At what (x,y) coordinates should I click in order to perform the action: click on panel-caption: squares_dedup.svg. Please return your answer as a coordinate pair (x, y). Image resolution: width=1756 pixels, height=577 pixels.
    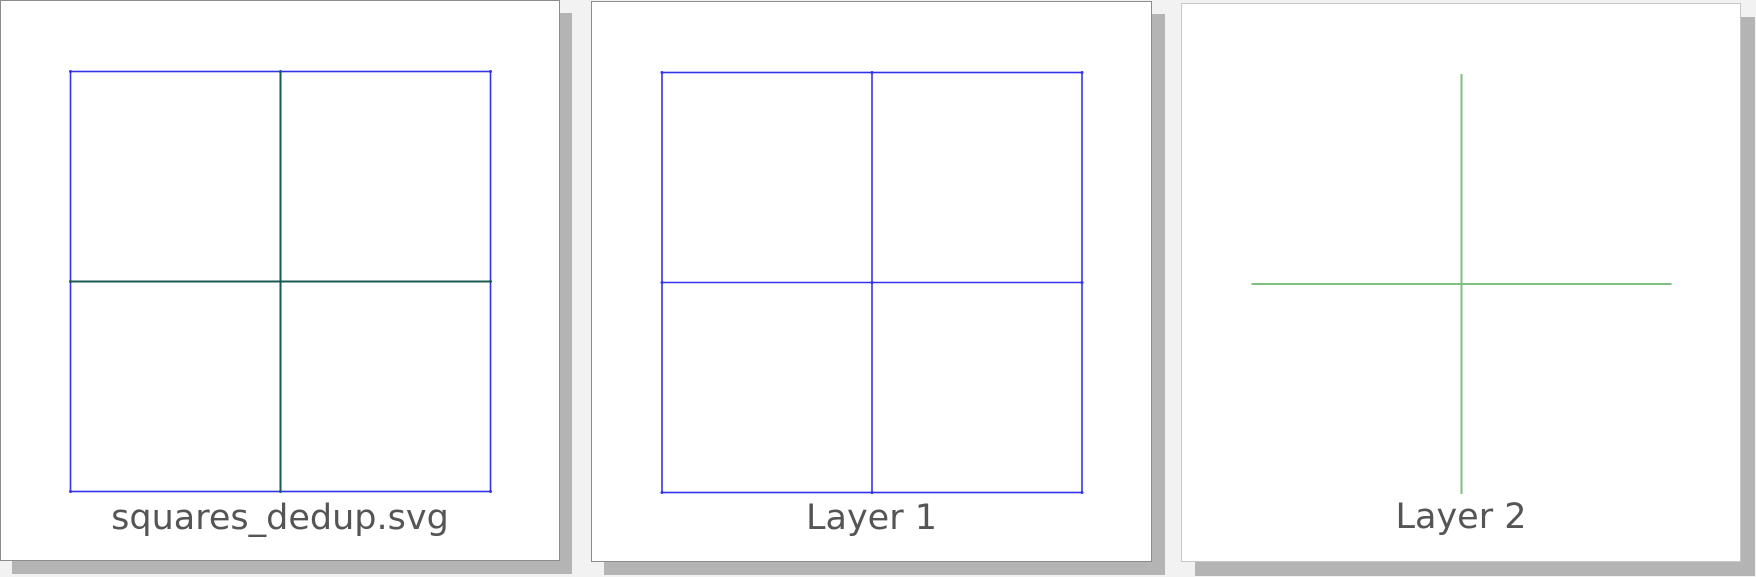
    Looking at the image, I should click on (280, 518).